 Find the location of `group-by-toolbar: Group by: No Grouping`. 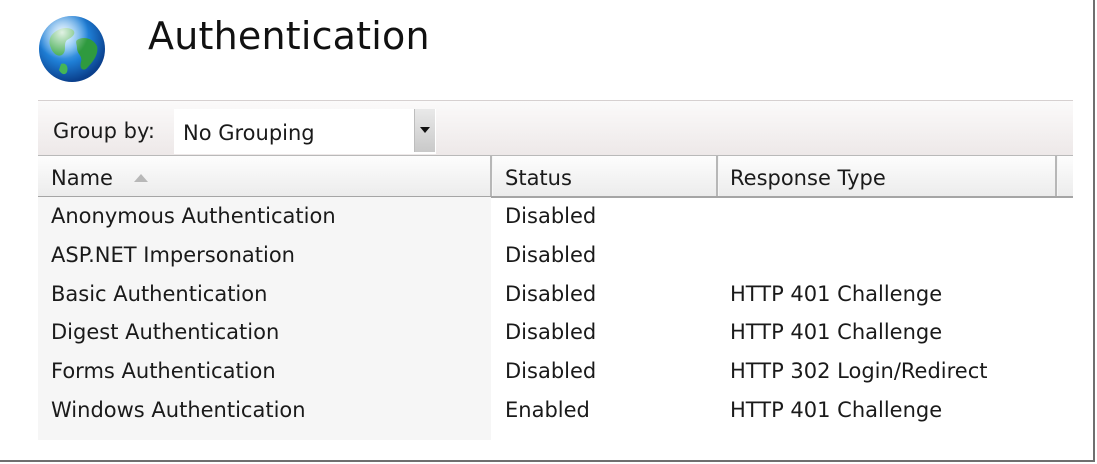

group-by-toolbar: Group by: No Grouping is located at coordinates (555, 128).